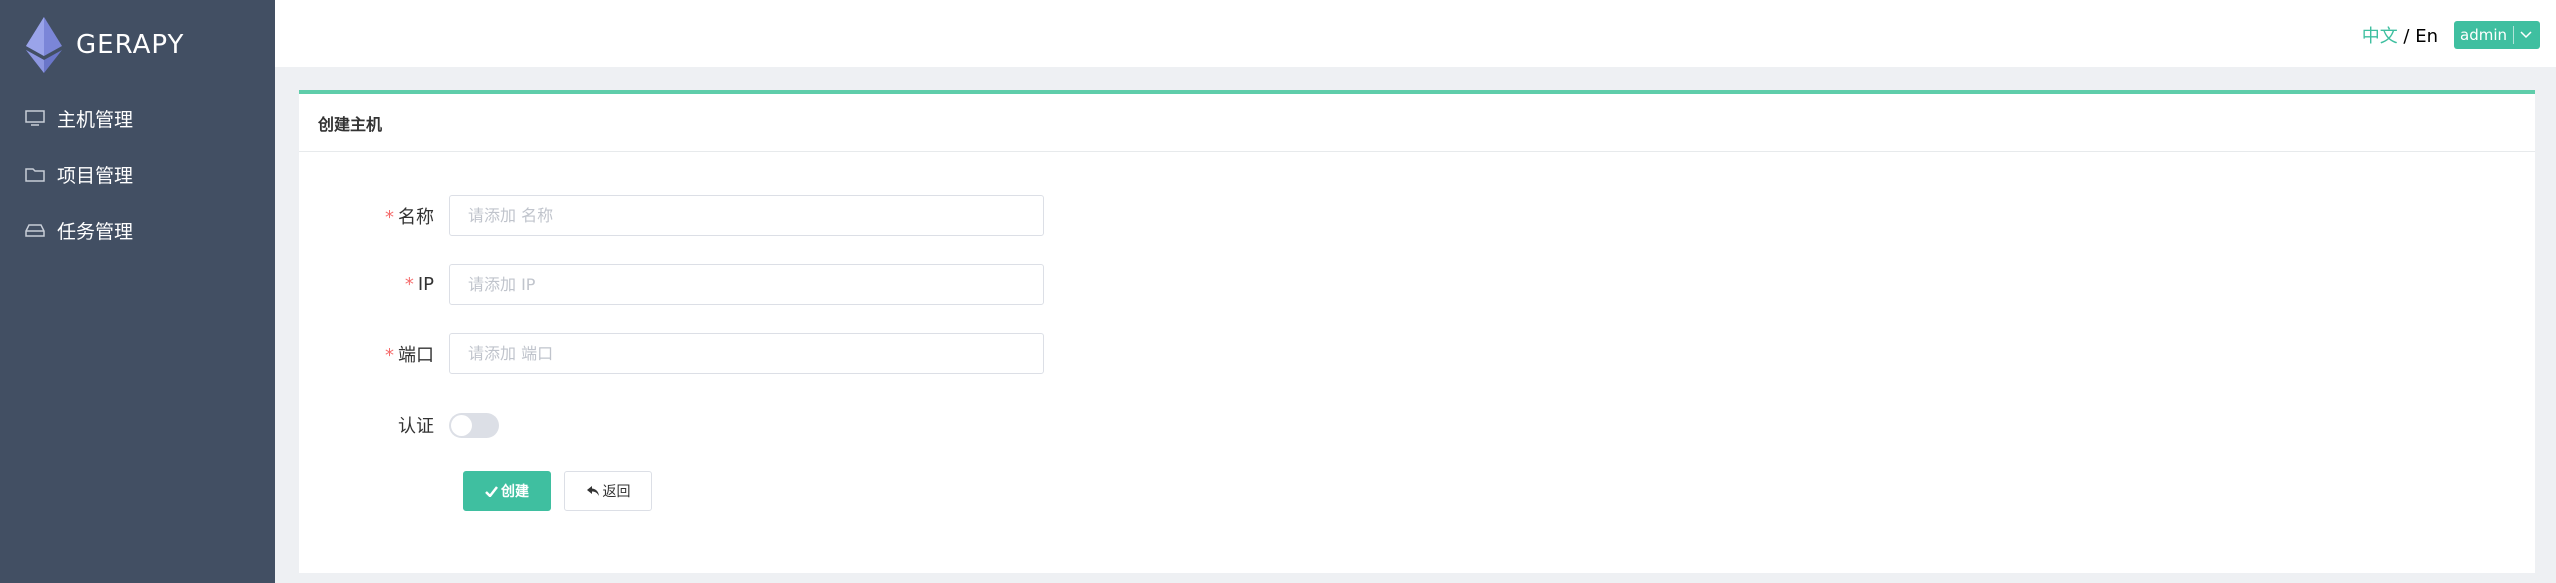 The height and width of the screenshot is (583, 2556). Describe the element at coordinates (746, 215) in the screenshot. I see `name-input` at that location.